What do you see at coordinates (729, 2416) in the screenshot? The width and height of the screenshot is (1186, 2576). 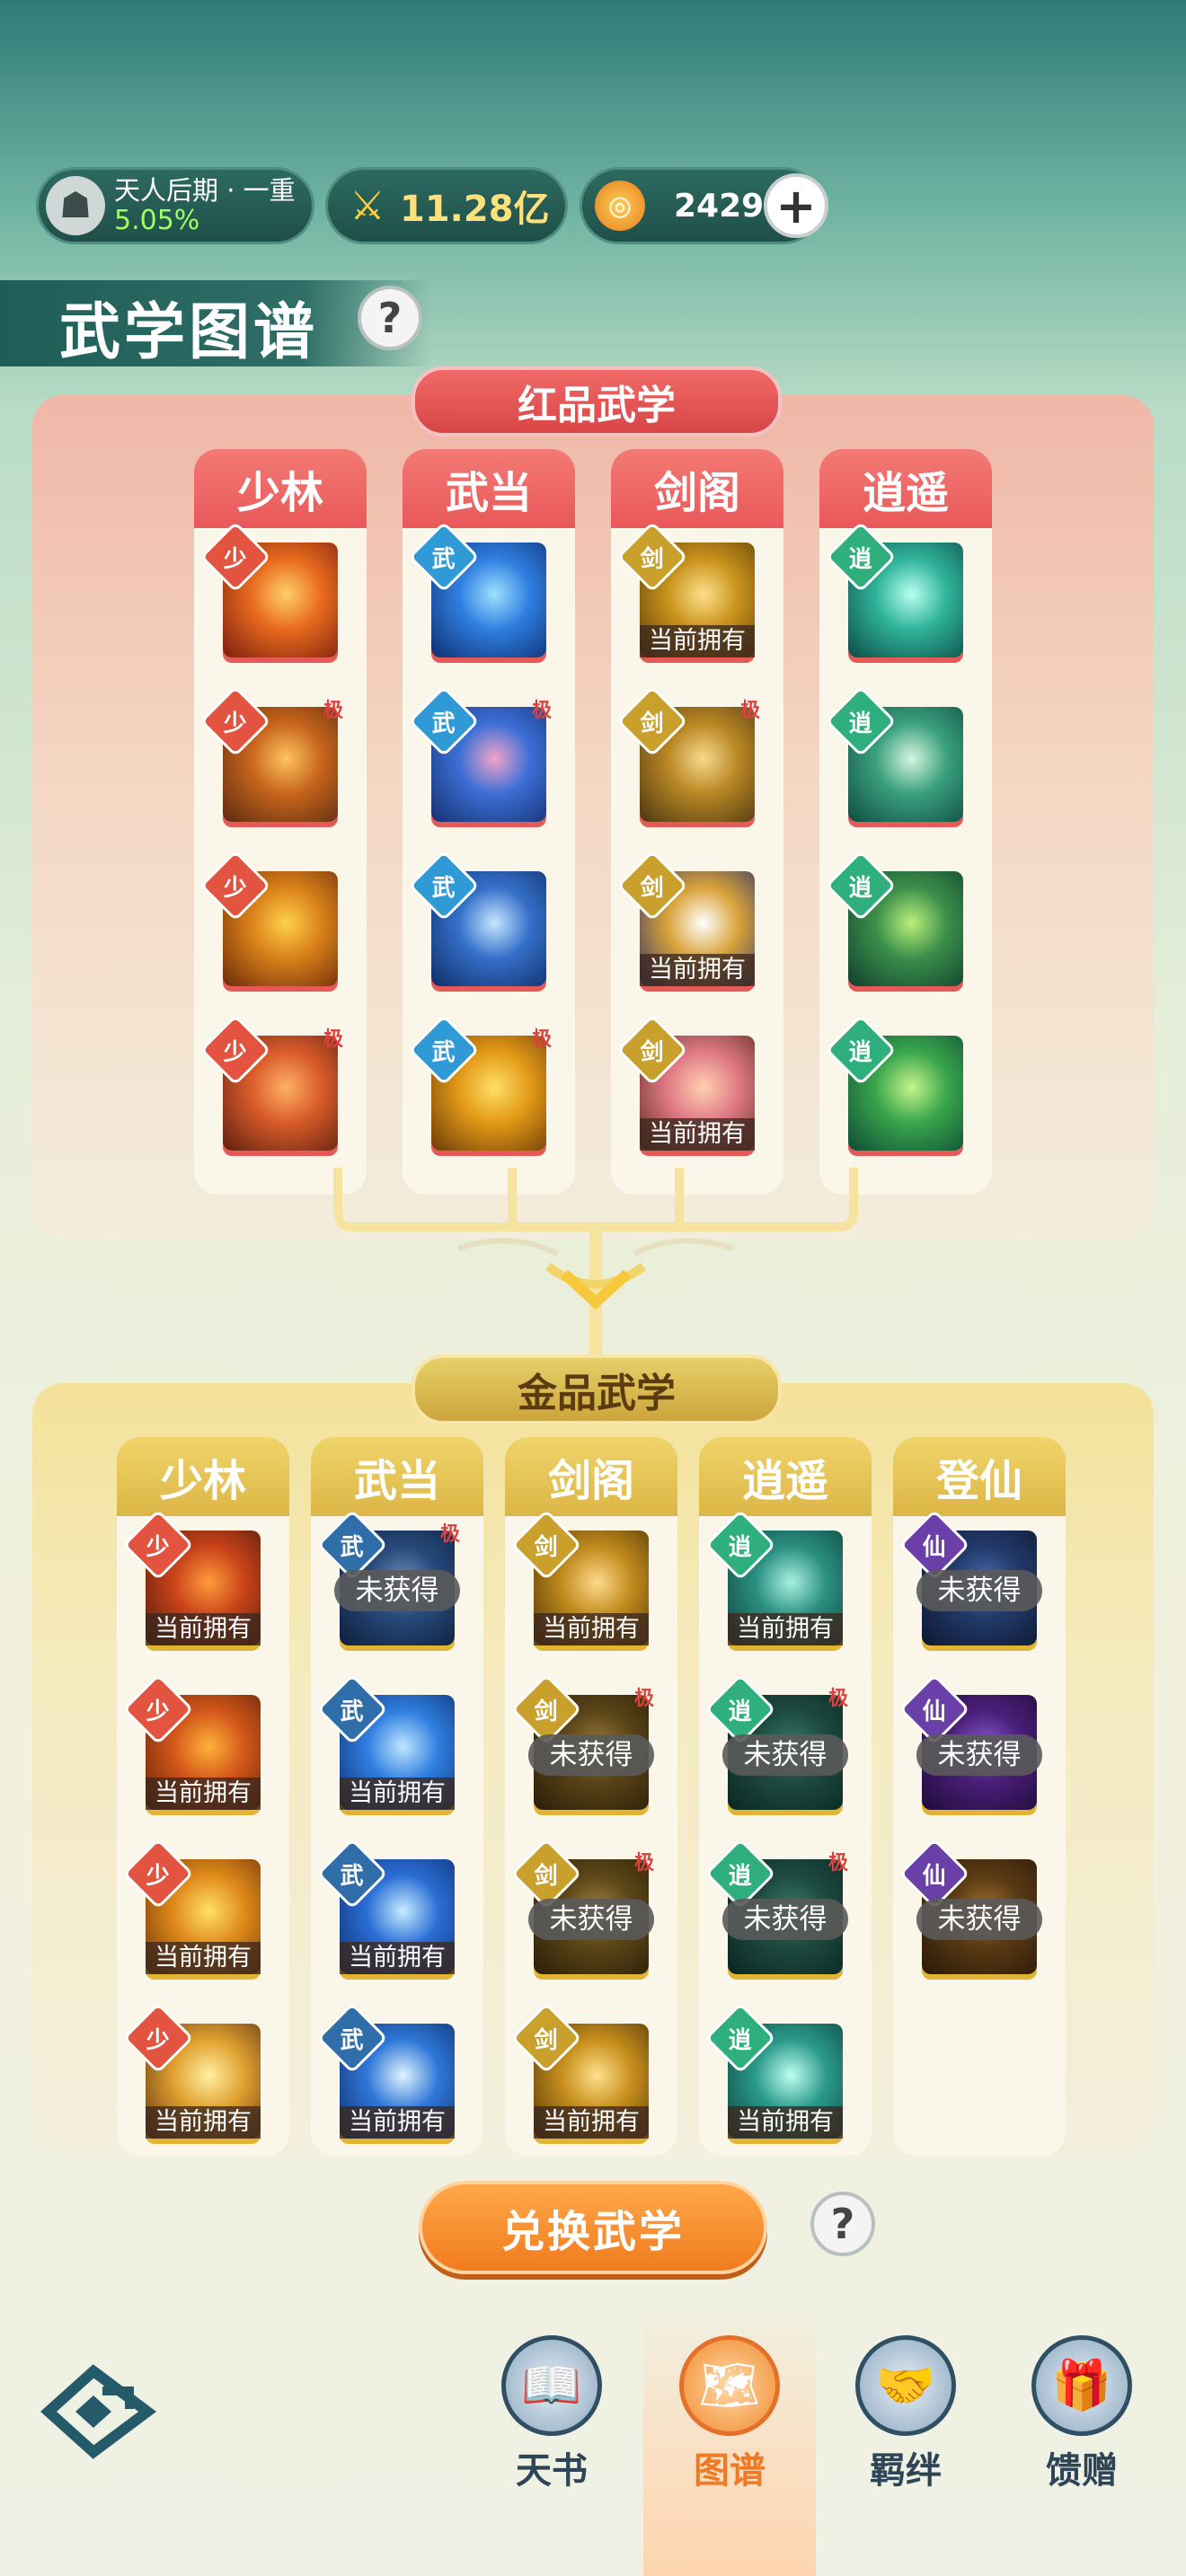 I see `nav-tab-1: 🗺 图谱` at bounding box center [729, 2416].